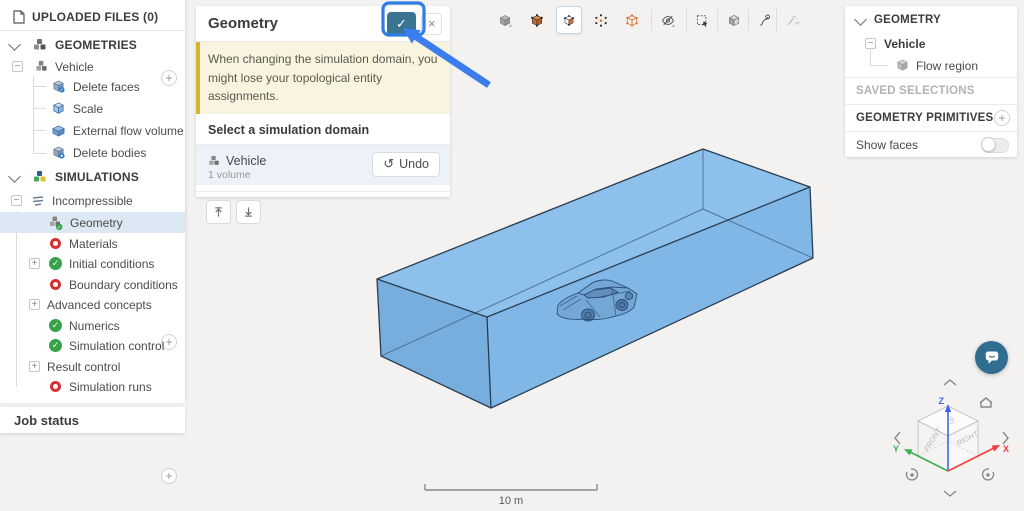 This screenshot has width=1024, height=511. I want to click on tree-item-incompressible: Incompressible, so click(92, 200).